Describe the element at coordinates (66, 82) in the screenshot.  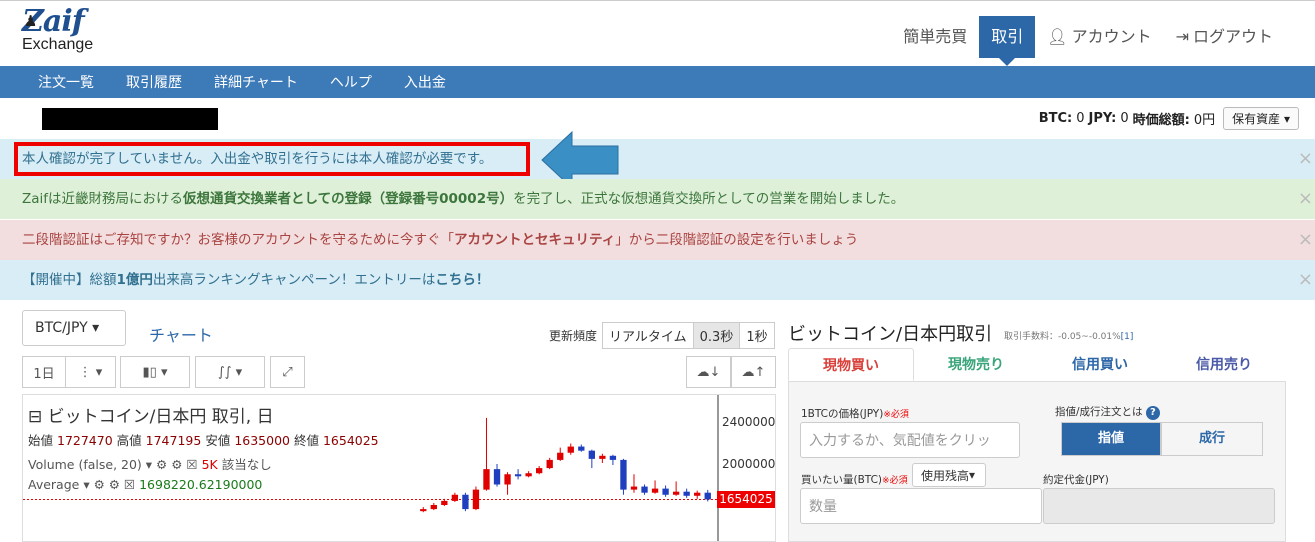
I see `menu-orders: 注文一覧` at that location.